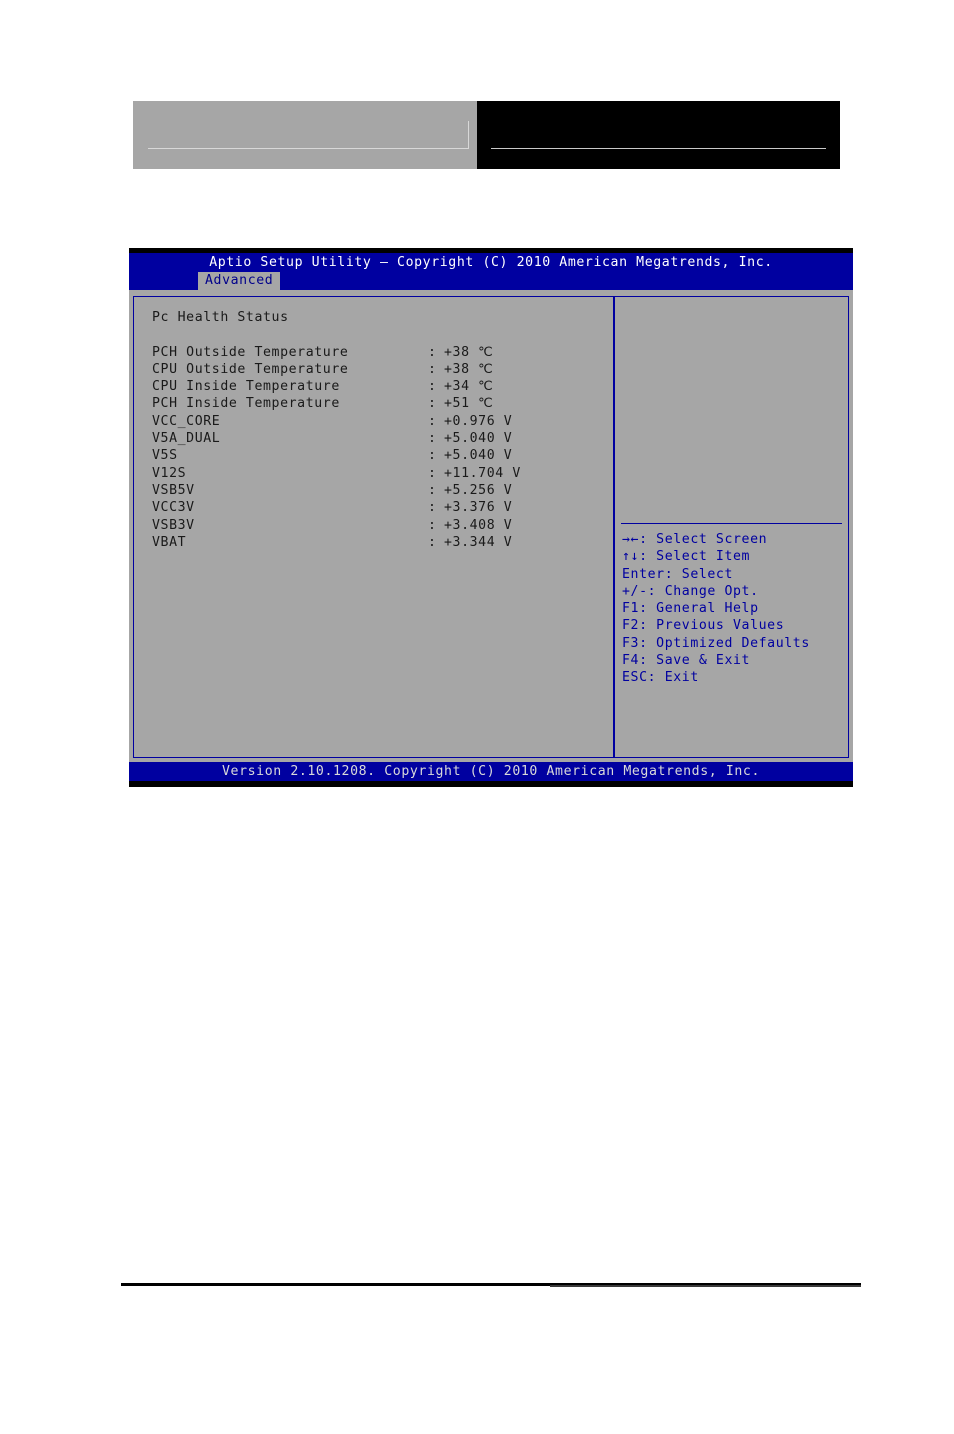 Image resolution: width=954 pixels, height=1434 pixels. I want to click on help-key-item: F2: Previous Values, so click(703, 626).